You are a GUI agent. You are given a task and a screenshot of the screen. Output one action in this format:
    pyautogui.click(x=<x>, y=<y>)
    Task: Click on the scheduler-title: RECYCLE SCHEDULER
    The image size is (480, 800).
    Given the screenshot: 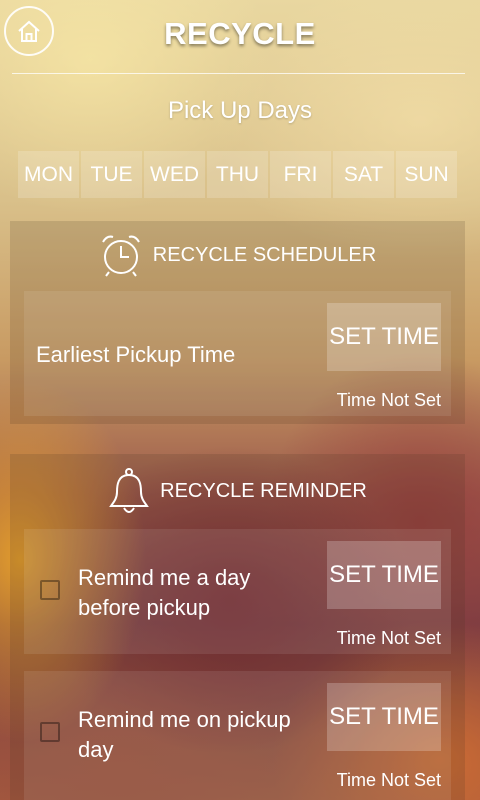 What is the action you would take?
    pyautogui.click(x=264, y=254)
    